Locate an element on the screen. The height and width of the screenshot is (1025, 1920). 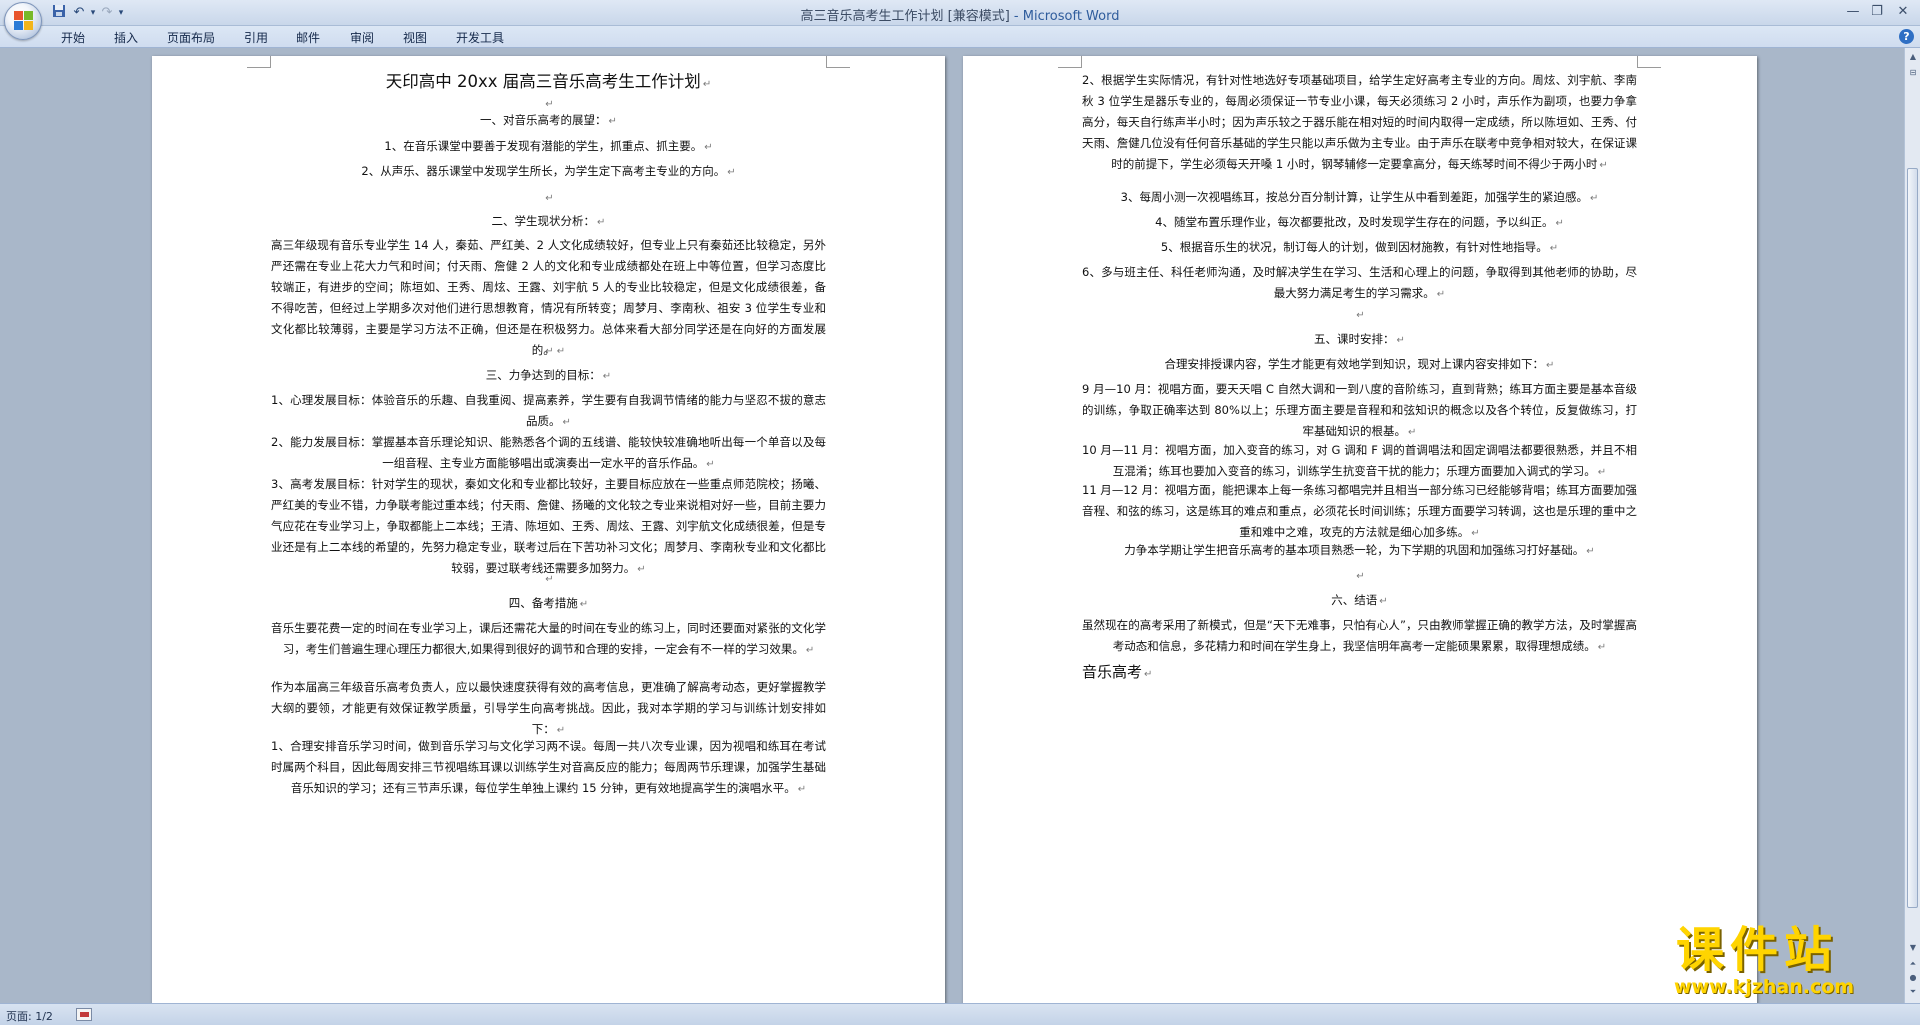
paragraph-text: 1、在音乐课堂中要善于发现有潜能的学生，抓重点、抓主要。 is located at coordinates (543, 146).